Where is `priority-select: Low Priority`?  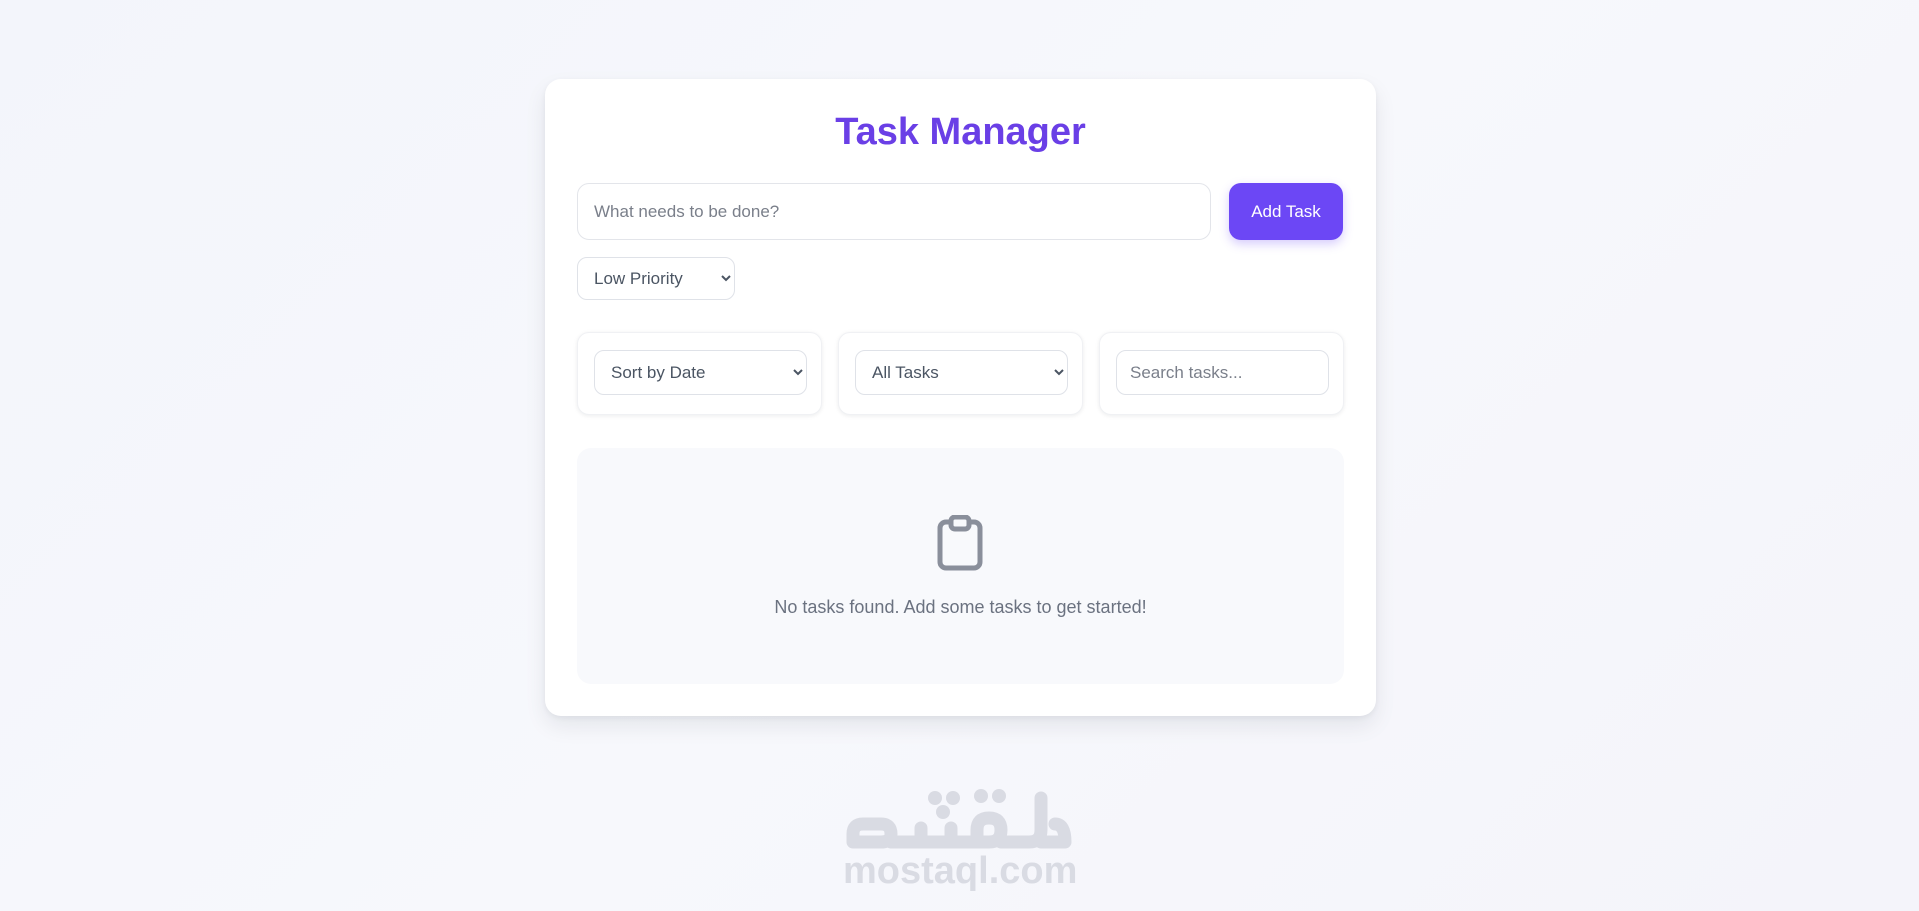 priority-select: Low Priority is located at coordinates (656, 278).